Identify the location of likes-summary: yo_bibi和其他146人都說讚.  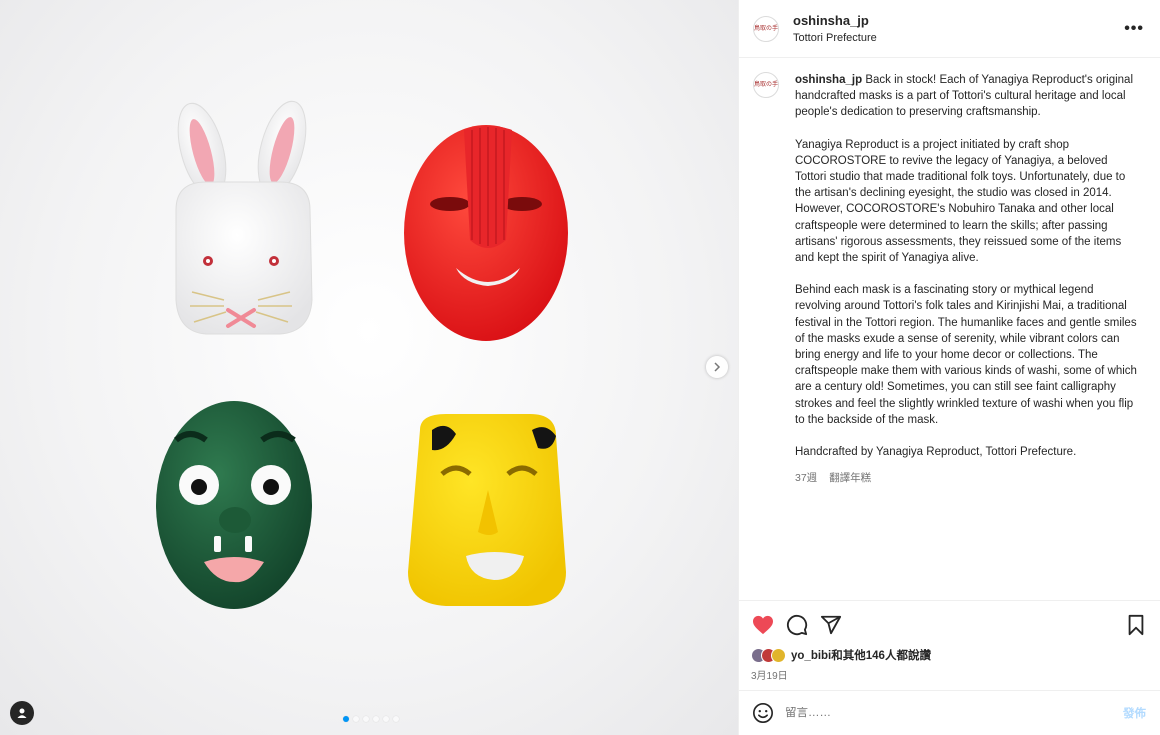
(949, 655).